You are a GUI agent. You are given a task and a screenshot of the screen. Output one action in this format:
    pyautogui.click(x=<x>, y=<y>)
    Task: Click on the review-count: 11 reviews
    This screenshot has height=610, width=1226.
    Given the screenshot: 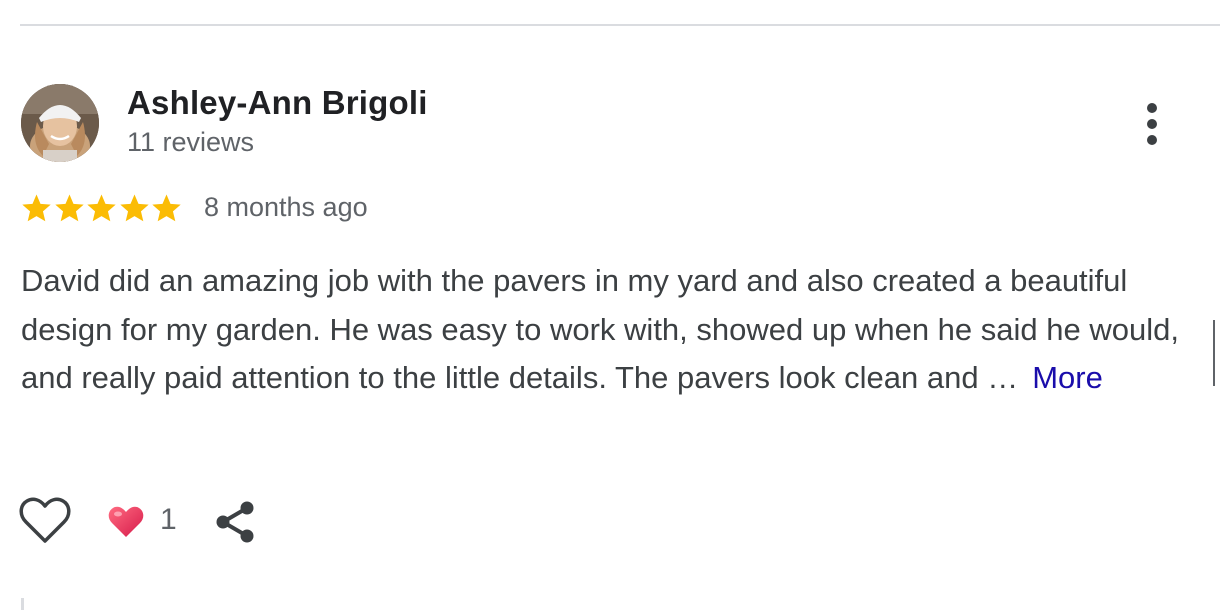 What is the action you would take?
    pyautogui.click(x=190, y=142)
    